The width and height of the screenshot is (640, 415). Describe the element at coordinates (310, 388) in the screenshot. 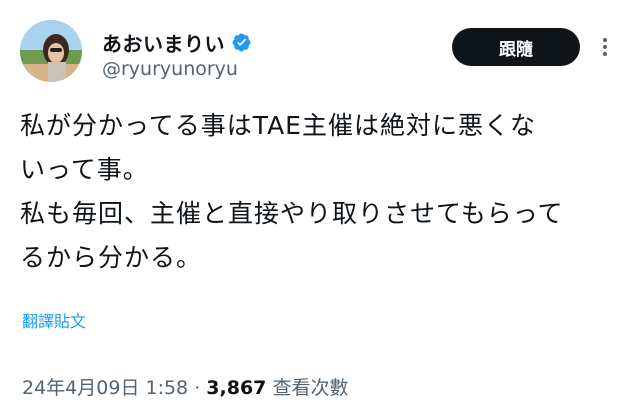

I see `views-label: 查看次數` at that location.